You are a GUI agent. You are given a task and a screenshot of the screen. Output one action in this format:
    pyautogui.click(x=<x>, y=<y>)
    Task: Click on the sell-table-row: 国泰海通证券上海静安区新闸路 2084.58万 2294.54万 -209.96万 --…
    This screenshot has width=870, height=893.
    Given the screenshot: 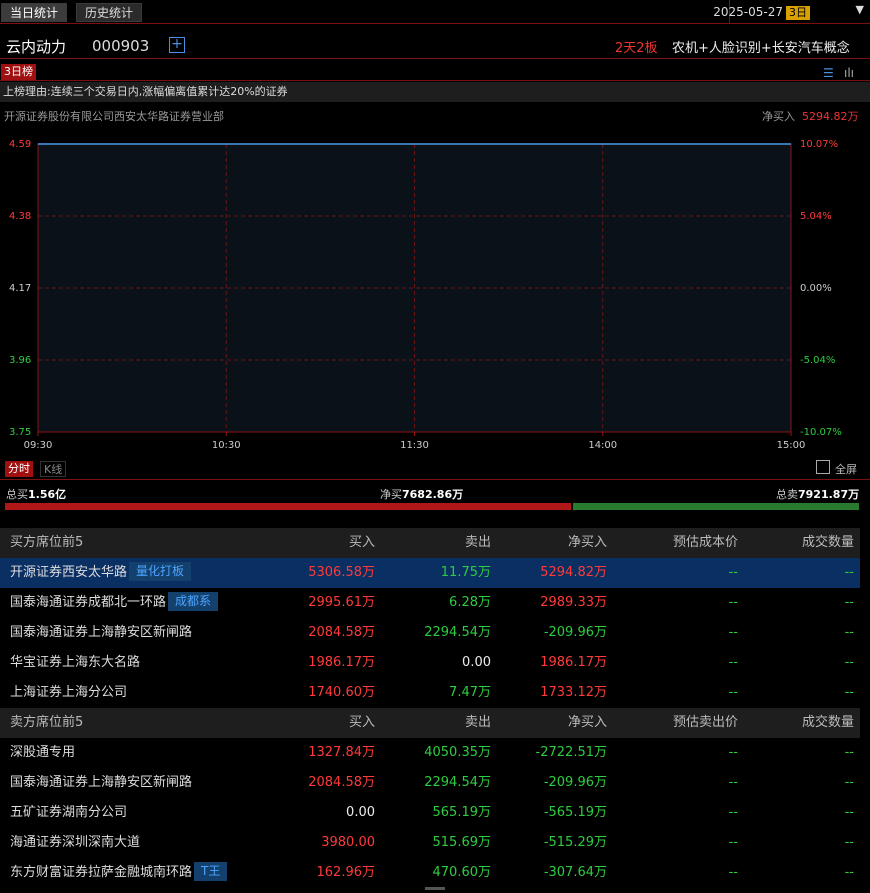 What is the action you would take?
    pyautogui.click(x=430, y=783)
    